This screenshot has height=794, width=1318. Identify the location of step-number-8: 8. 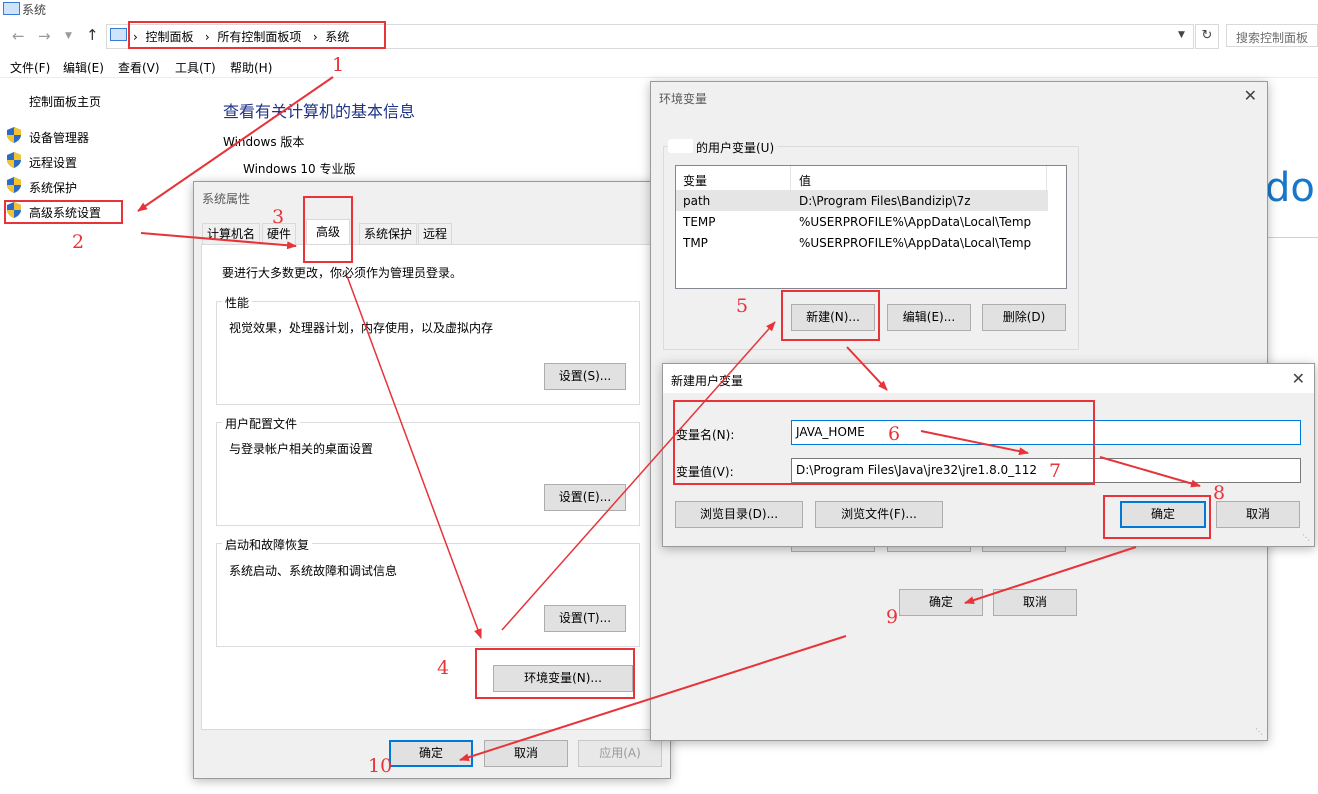
(1219, 493).